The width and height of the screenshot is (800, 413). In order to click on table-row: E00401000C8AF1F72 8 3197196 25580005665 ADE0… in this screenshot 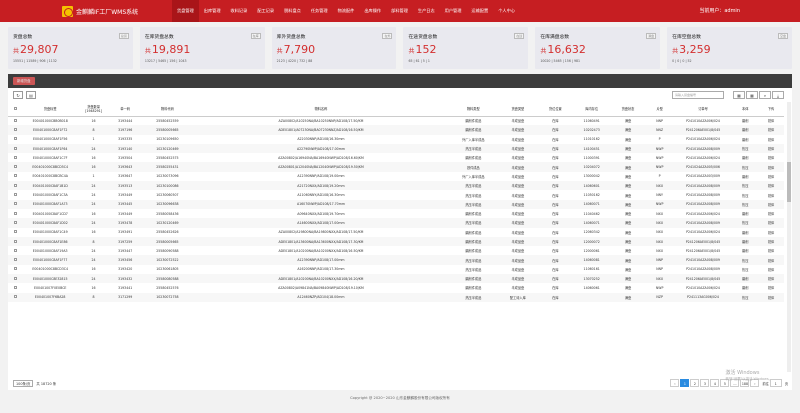, I will do `click(396, 130)`.